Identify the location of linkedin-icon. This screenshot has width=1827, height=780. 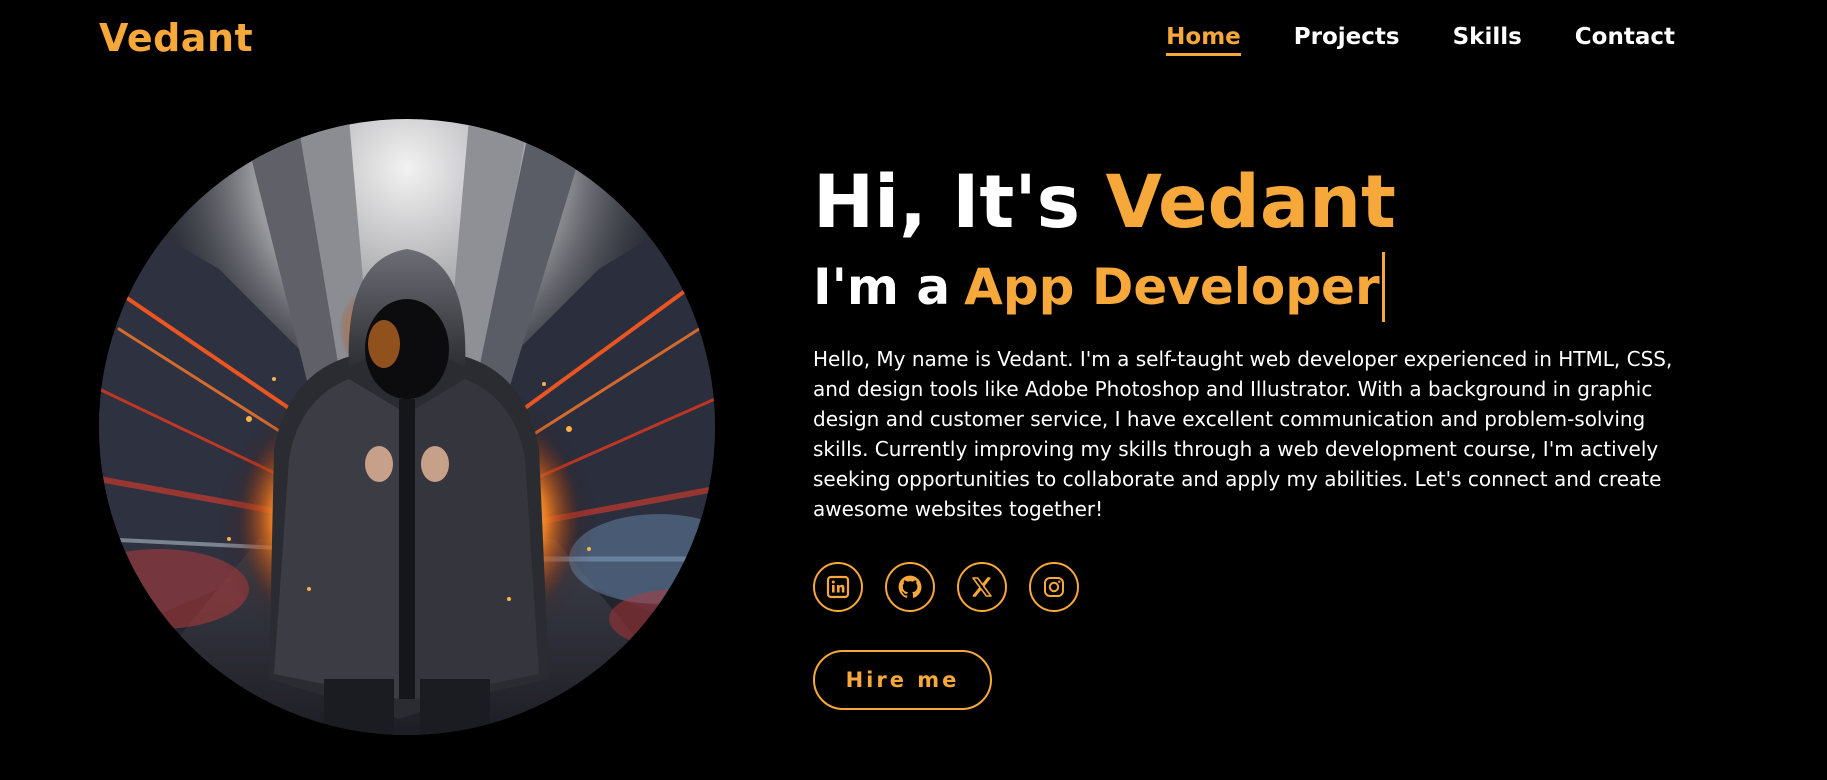
(838, 587).